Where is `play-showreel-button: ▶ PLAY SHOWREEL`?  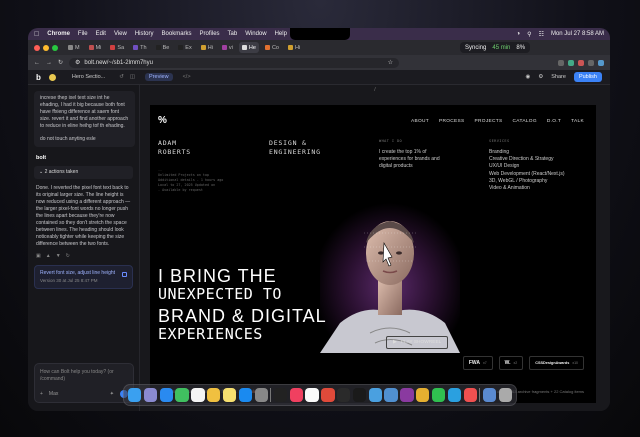
play-showreel-button: ▶ PLAY SHOWREEL is located at coordinates (417, 342).